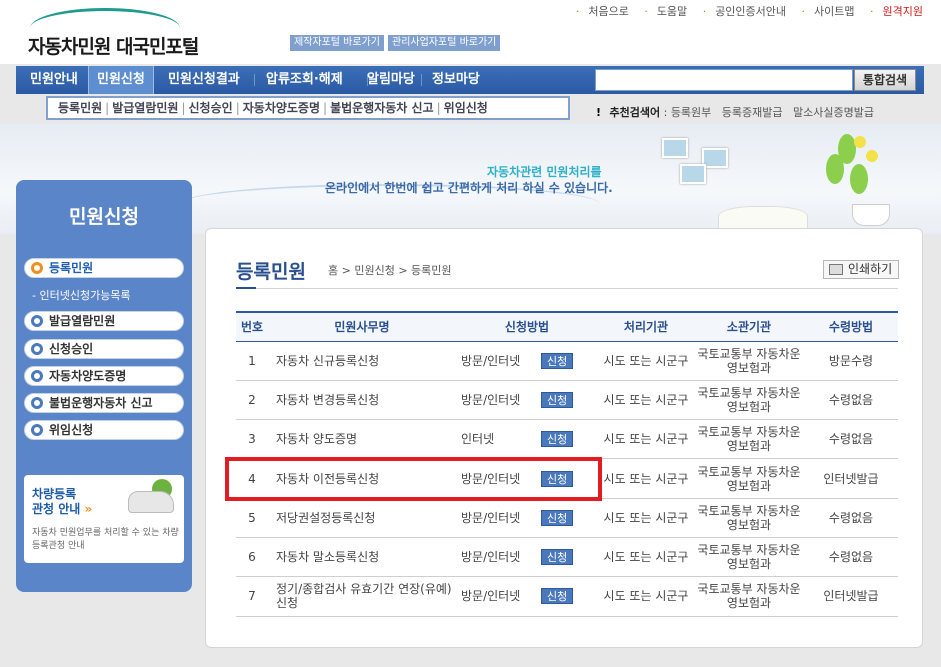 Image resolution: width=941 pixels, height=667 pixels. Describe the element at coordinates (599, 11) in the screenshot. I see `util-link-home: · 처음으로` at that location.